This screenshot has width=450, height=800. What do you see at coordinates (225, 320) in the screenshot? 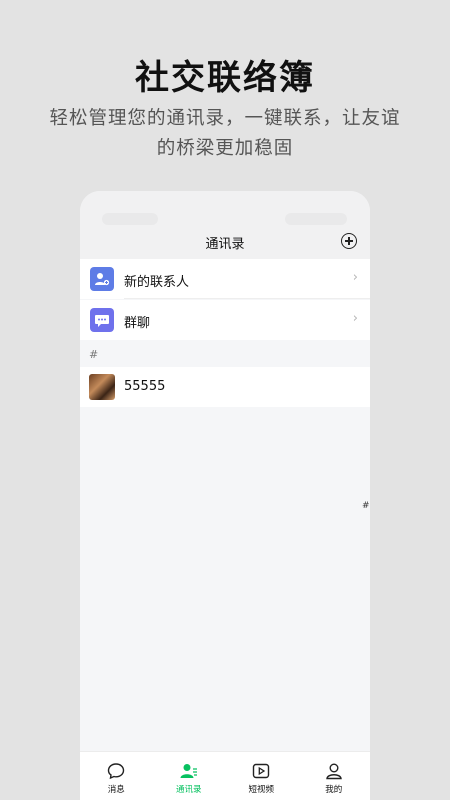
I see `group-chat-row: 群聊 ›` at bounding box center [225, 320].